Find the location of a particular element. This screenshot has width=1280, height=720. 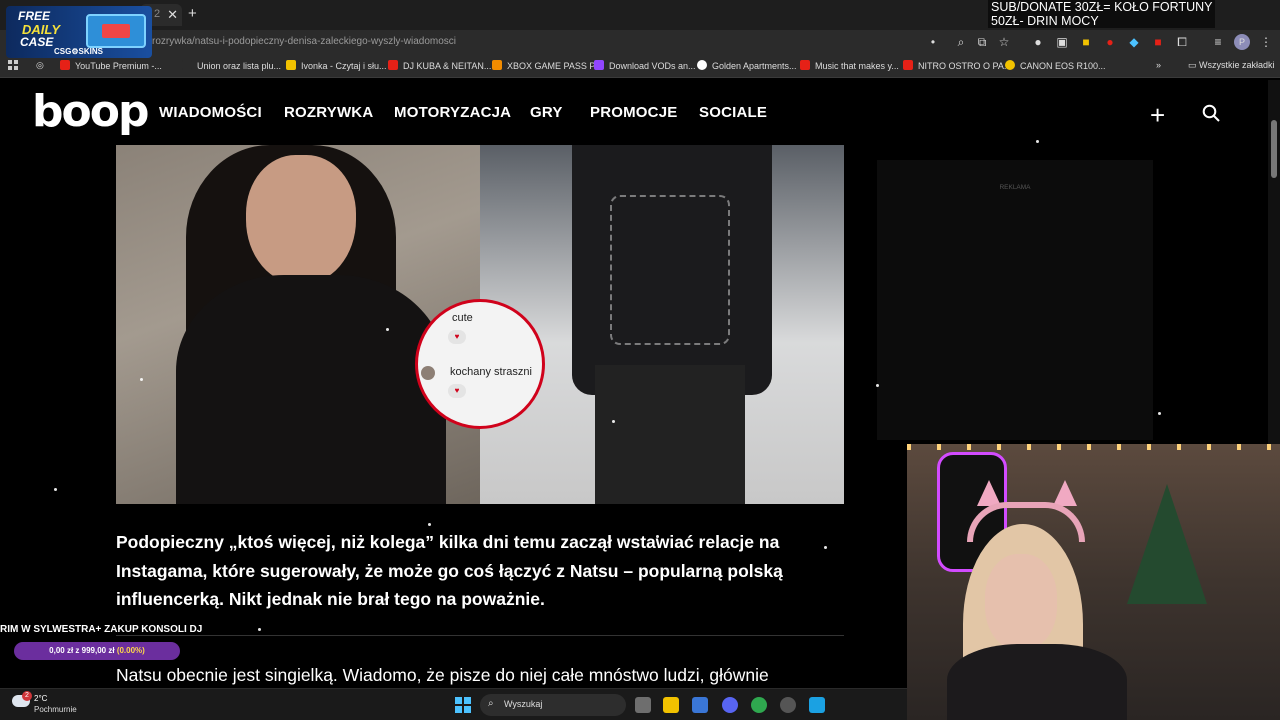

webcam-feed is located at coordinates (1093, 582).